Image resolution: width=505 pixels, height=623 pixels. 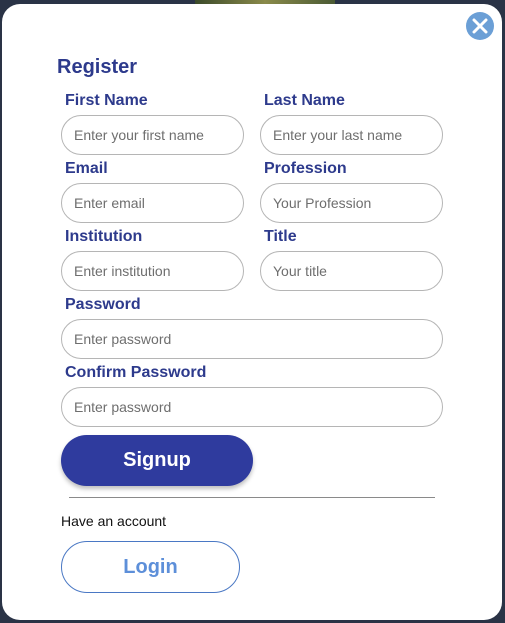 What do you see at coordinates (351, 271) in the screenshot?
I see `title-input` at bounding box center [351, 271].